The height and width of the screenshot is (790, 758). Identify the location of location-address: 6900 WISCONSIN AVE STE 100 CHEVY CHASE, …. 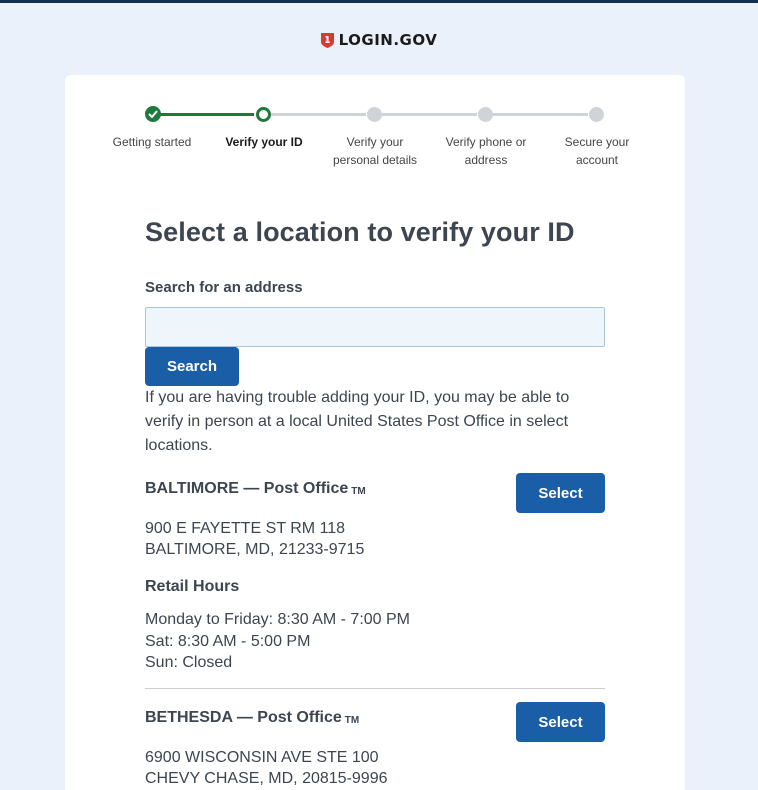
(266, 768).